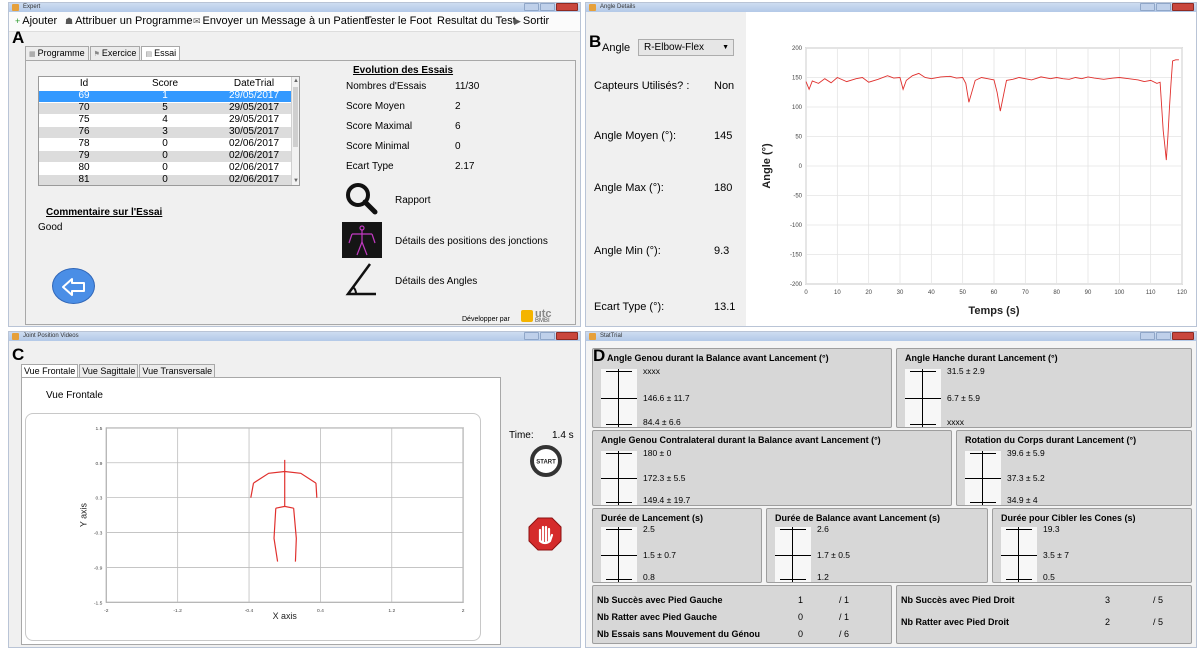  I want to click on menu-envoyer-message: ✉ Envoyer un Message à un Patient, so click(280, 21).